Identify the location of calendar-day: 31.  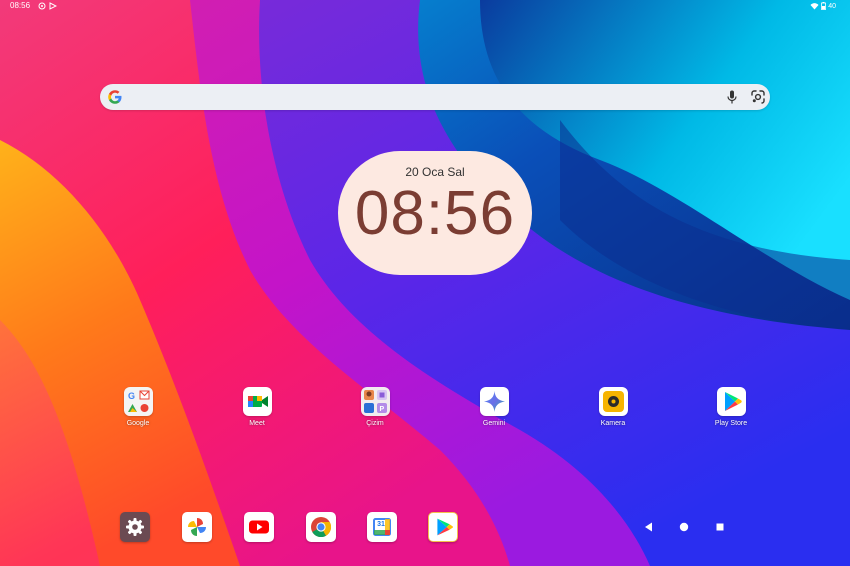
(381, 524).